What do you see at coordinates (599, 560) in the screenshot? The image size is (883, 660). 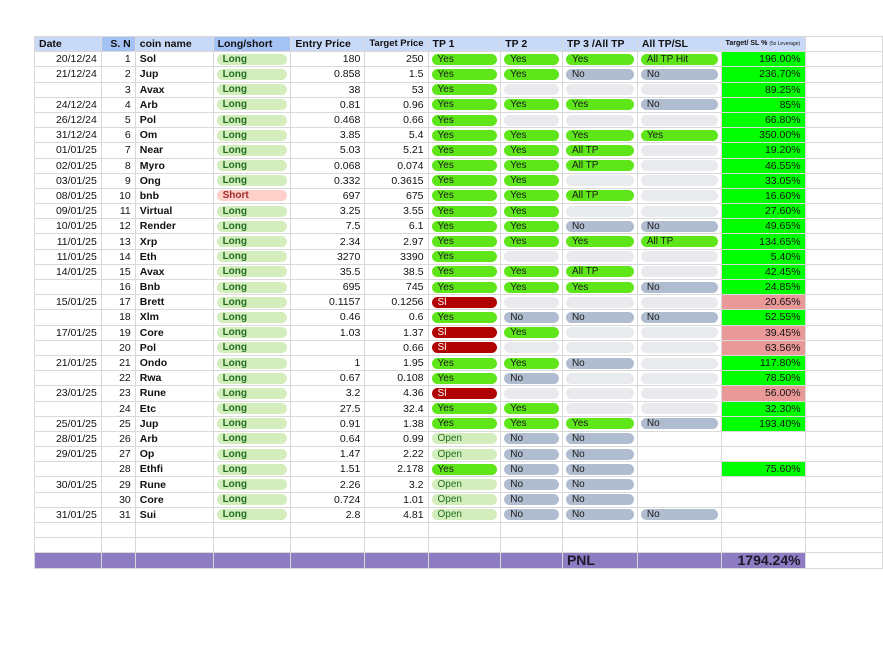 I see `pnl-label: PNL` at bounding box center [599, 560].